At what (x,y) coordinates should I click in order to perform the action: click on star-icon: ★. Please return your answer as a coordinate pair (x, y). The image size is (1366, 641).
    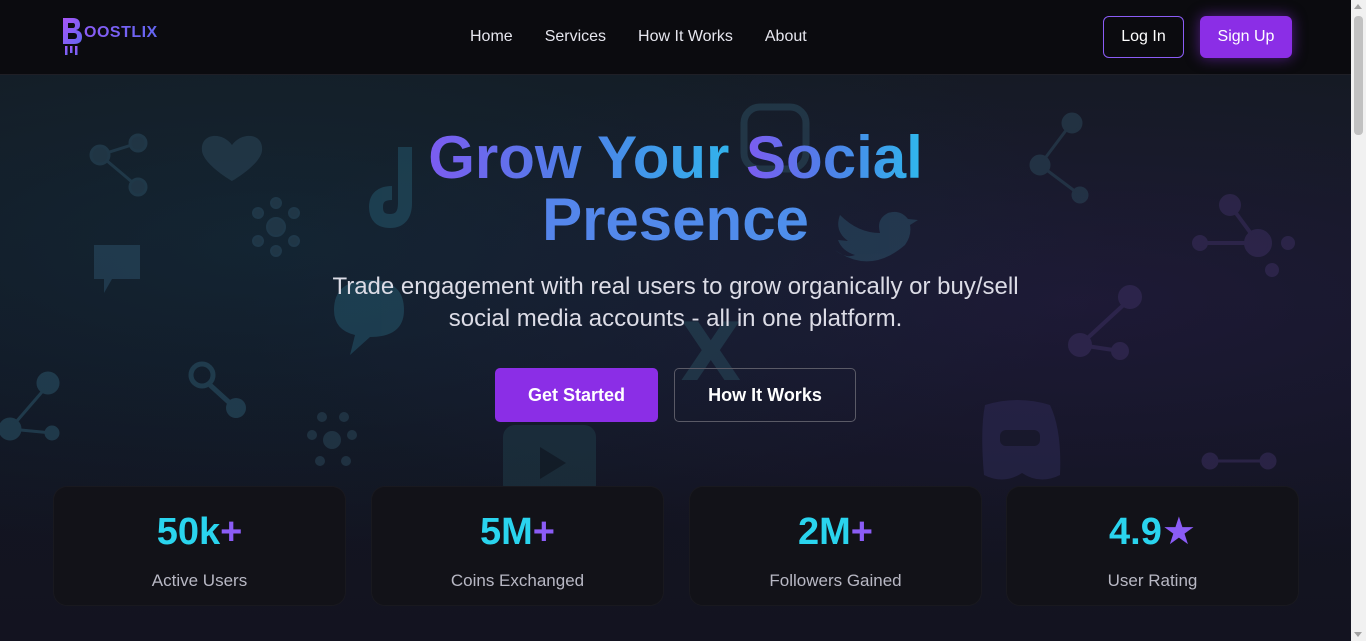
    Looking at the image, I should click on (1178, 532).